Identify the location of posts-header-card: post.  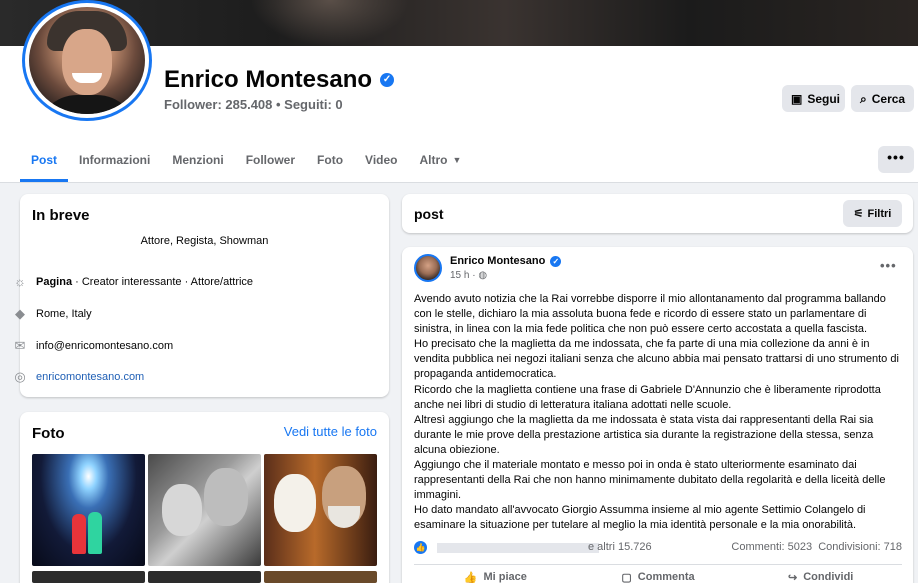
(657, 213).